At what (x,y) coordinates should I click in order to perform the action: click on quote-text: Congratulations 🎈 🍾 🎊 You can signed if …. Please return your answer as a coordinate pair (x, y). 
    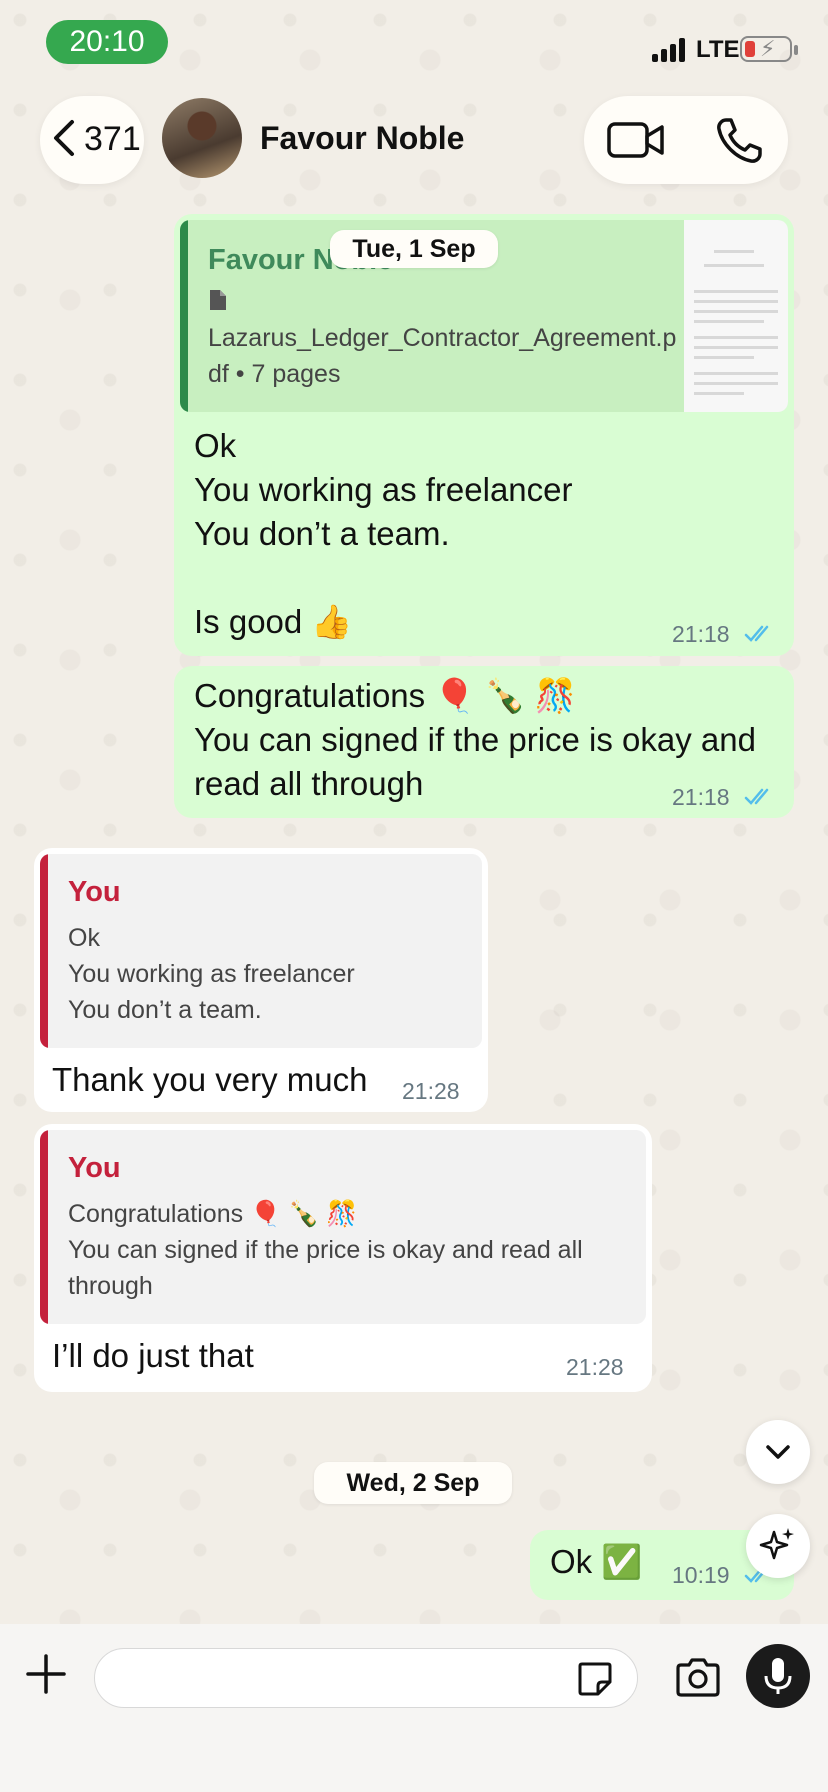
    Looking at the image, I should click on (325, 1250).